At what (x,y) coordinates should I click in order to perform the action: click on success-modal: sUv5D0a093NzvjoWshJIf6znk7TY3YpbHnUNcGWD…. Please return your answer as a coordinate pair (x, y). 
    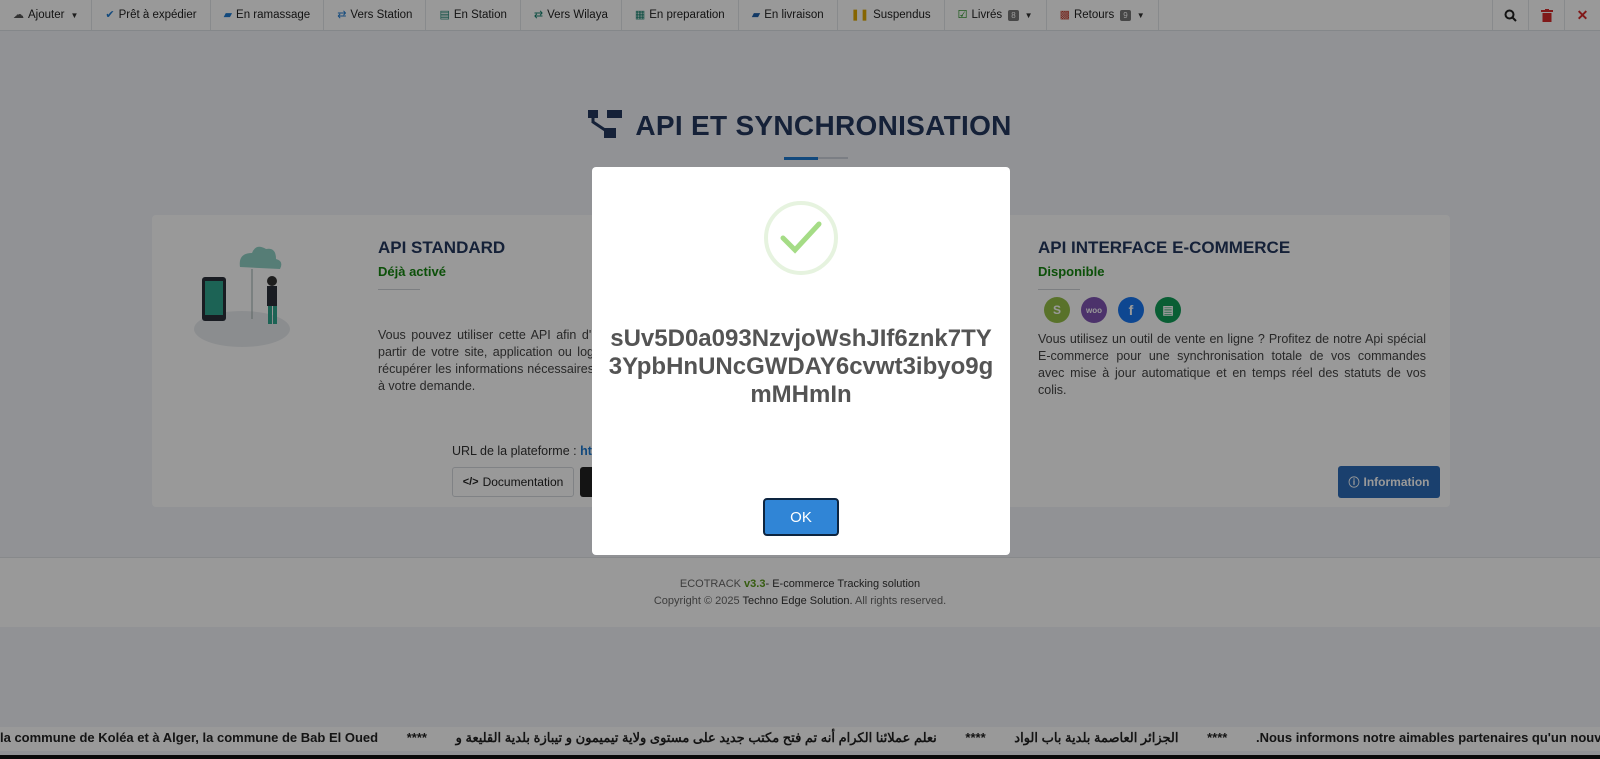
    Looking at the image, I should click on (801, 361).